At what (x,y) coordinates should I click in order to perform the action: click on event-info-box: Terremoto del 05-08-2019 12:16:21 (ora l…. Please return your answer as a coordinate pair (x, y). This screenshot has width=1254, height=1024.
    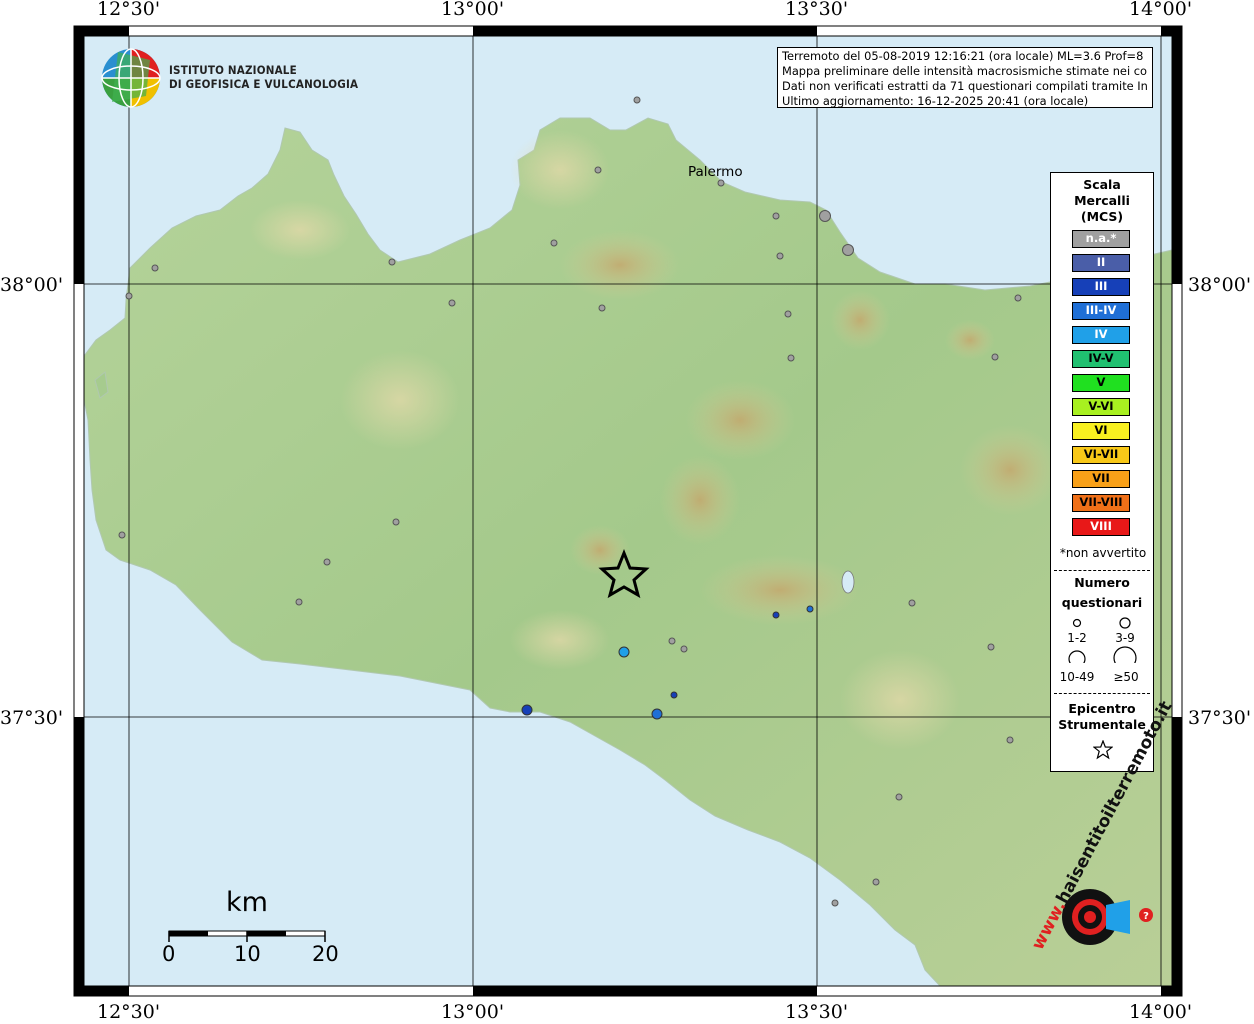
    Looking at the image, I should click on (965, 77).